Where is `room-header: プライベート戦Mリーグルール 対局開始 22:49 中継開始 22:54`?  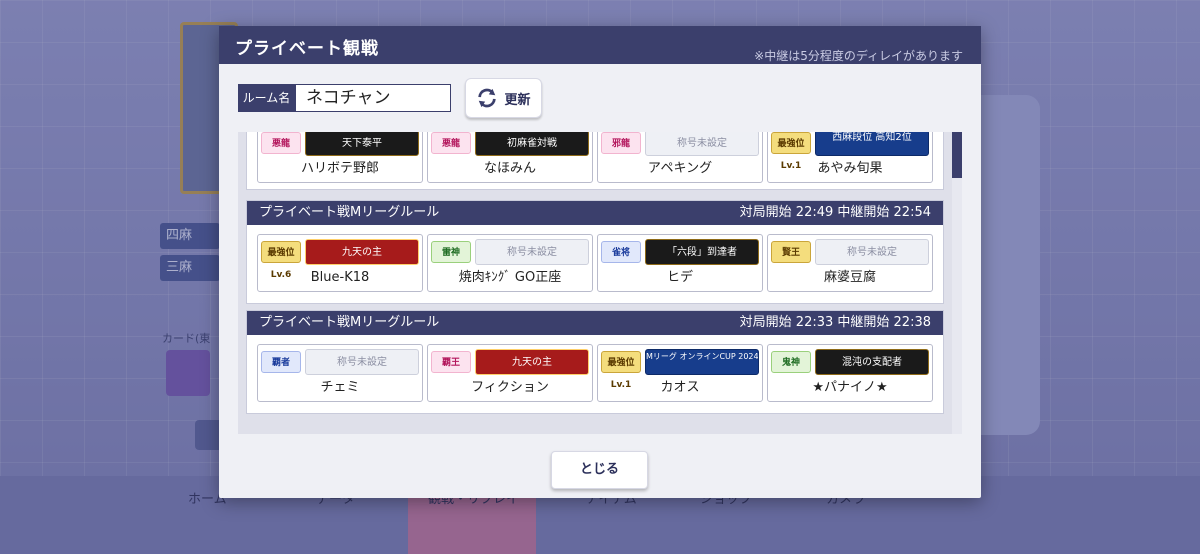 room-header: プライベート戦Mリーグルール 対局開始 22:49 中継開始 22:54 is located at coordinates (595, 213).